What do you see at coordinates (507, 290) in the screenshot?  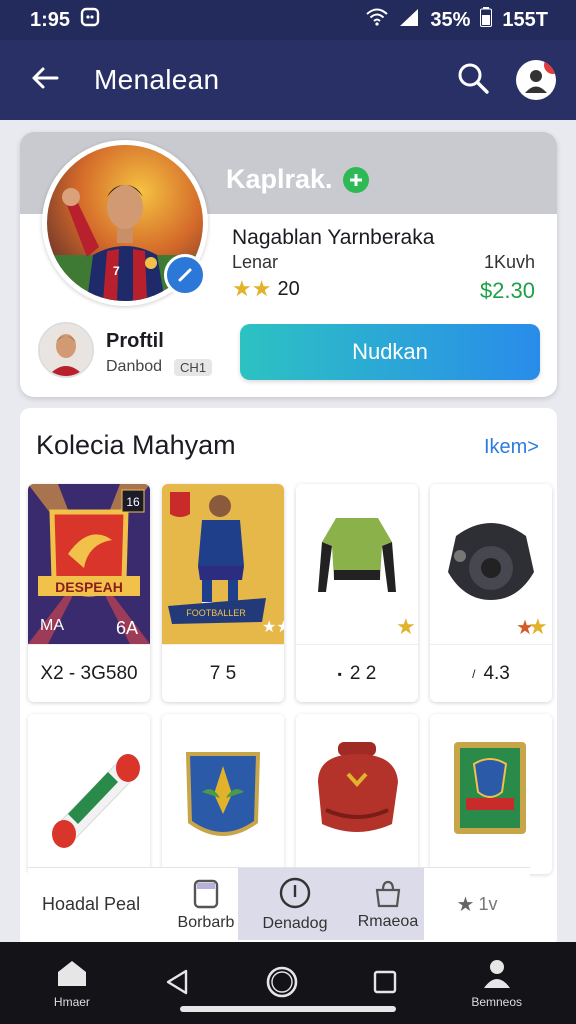 I see `profile-money: $2.30` at bounding box center [507, 290].